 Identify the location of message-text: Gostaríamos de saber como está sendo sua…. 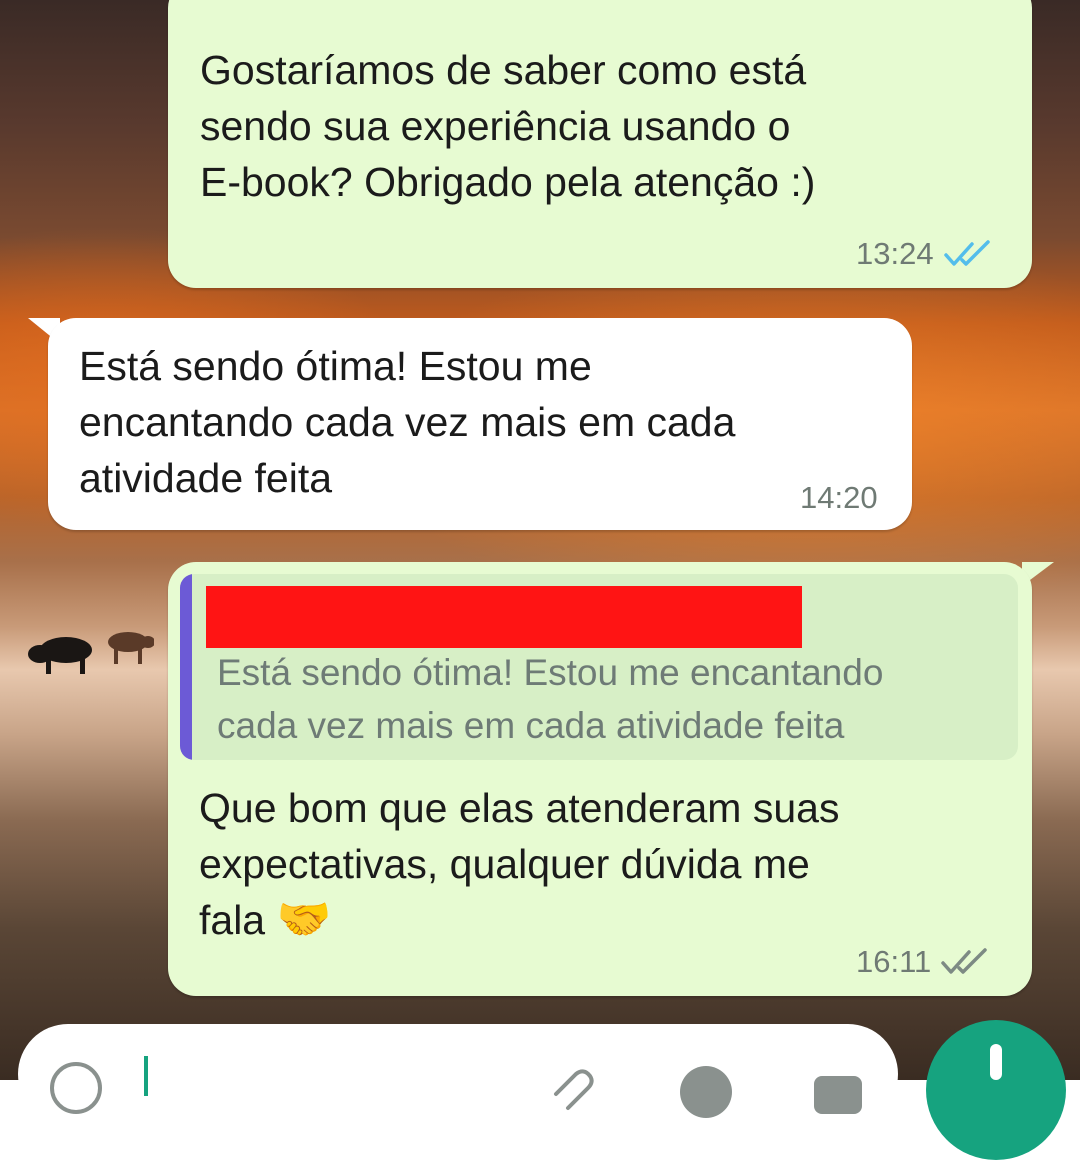
(508, 126).